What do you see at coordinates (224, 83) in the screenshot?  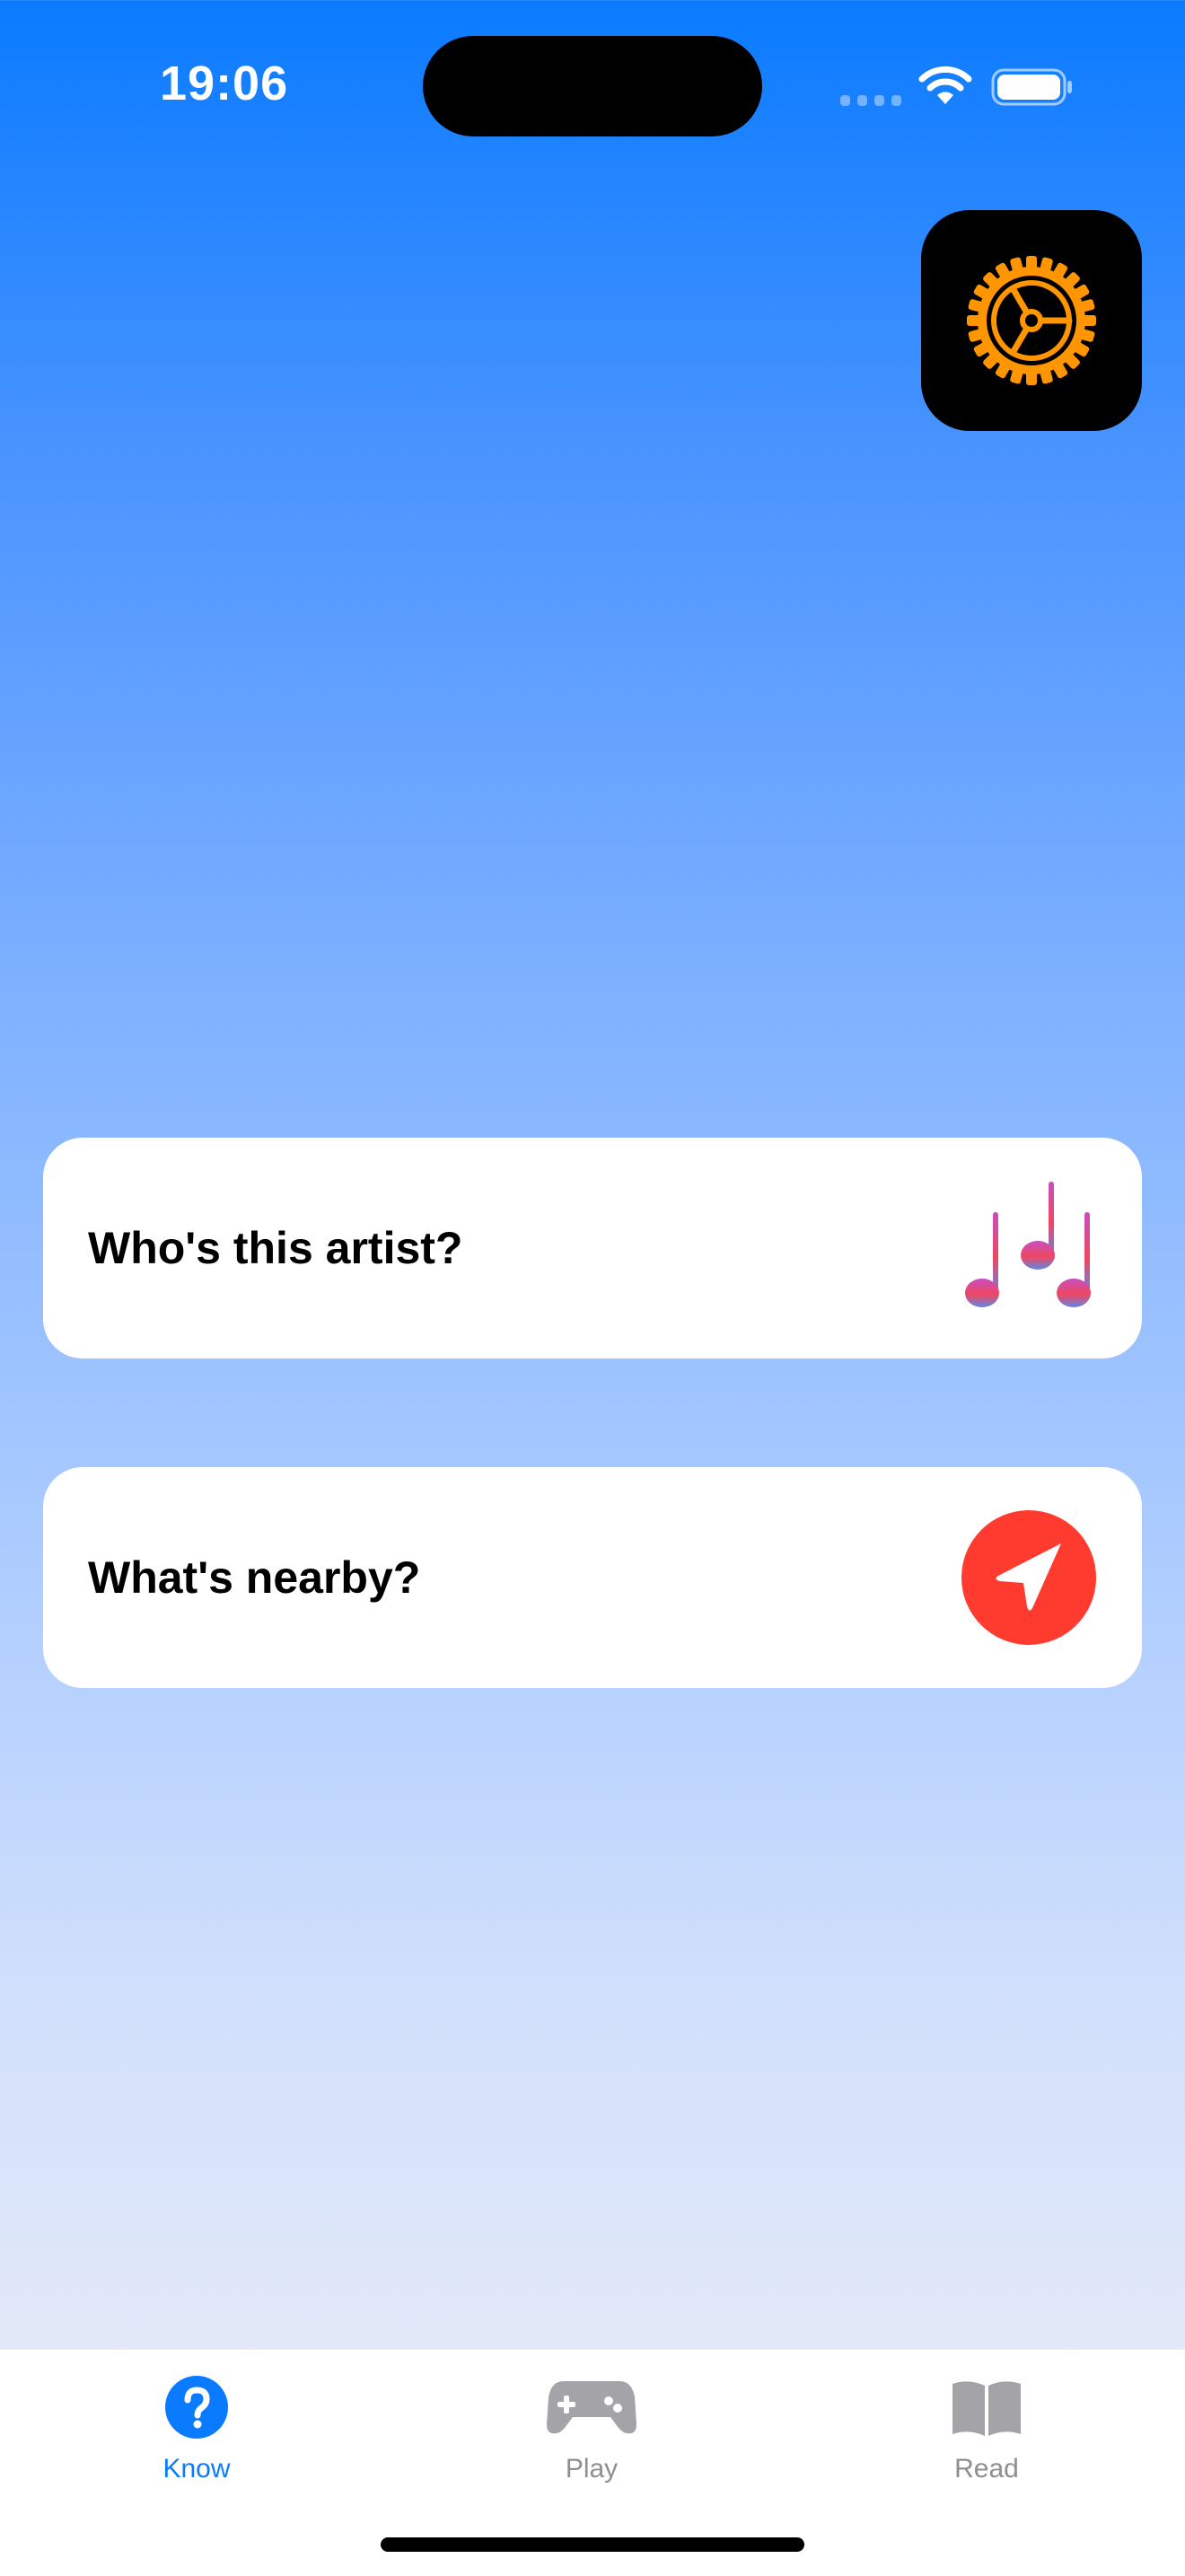 I see `status-time: 19:06` at bounding box center [224, 83].